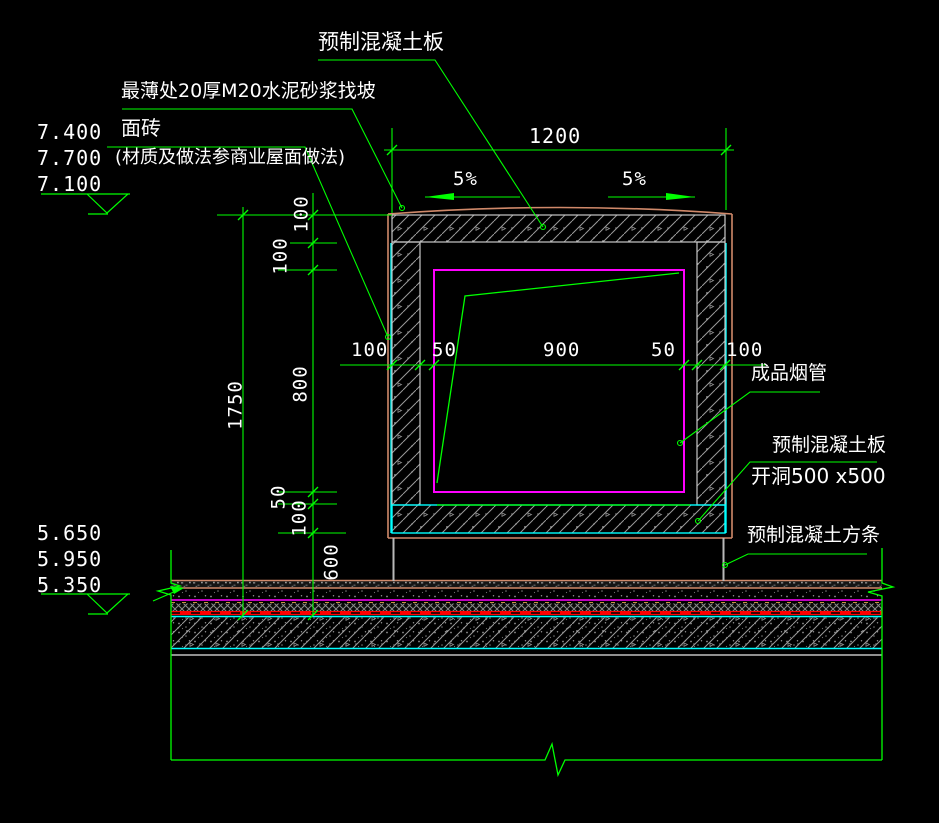  What do you see at coordinates (814, 535) in the screenshot?
I see `label-precast-strip: 预制混凝土方条` at bounding box center [814, 535].